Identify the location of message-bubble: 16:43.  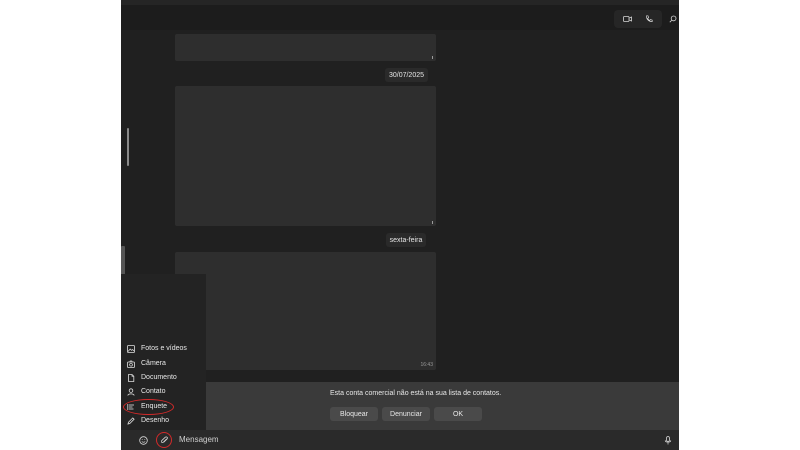
(305, 311).